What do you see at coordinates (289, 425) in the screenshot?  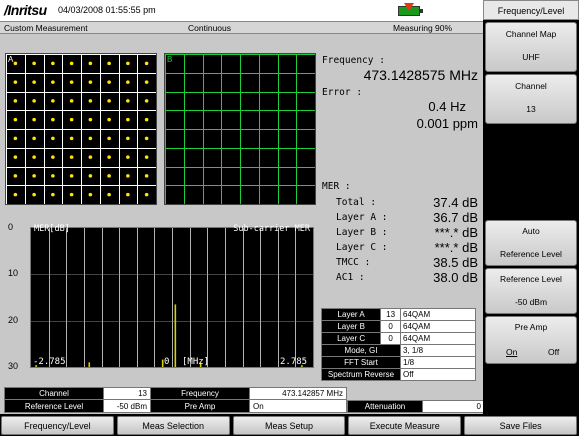 I see `bottom-menu-button: Meas Setup` at bounding box center [289, 425].